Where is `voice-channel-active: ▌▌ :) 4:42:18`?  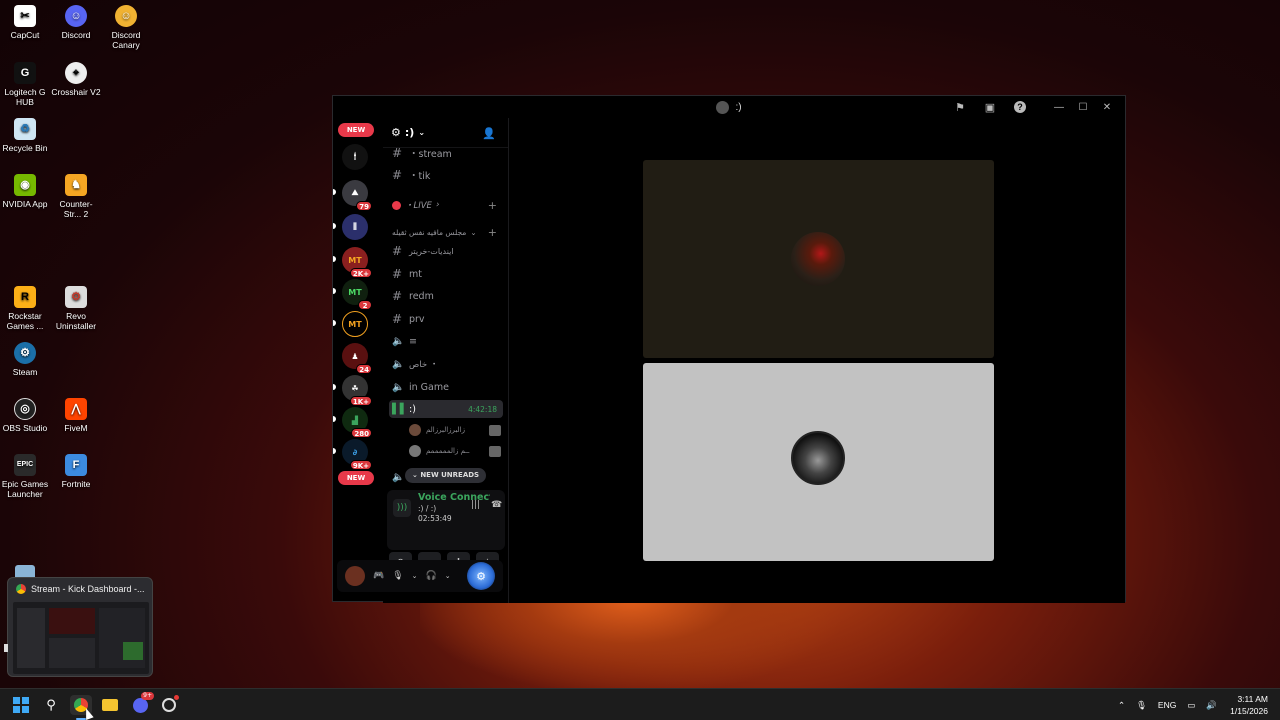
voice-channel-active: ▌▌ :) 4:42:18 is located at coordinates (446, 409).